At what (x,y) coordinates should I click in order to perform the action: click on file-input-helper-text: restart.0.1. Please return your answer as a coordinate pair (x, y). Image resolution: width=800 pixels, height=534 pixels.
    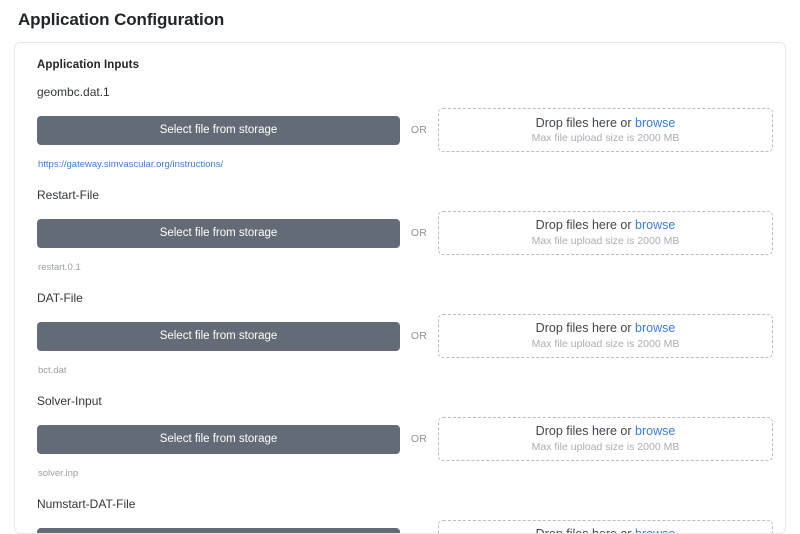
    Looking at the image, I should click on (59, 268).